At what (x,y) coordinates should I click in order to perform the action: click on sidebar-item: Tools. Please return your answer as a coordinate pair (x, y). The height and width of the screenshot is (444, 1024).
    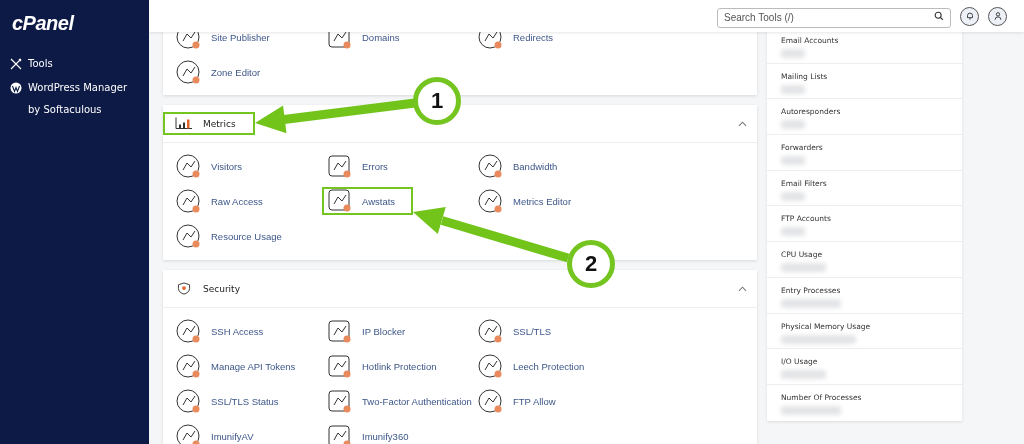
    Looking at the image, I should click on (74, 64).